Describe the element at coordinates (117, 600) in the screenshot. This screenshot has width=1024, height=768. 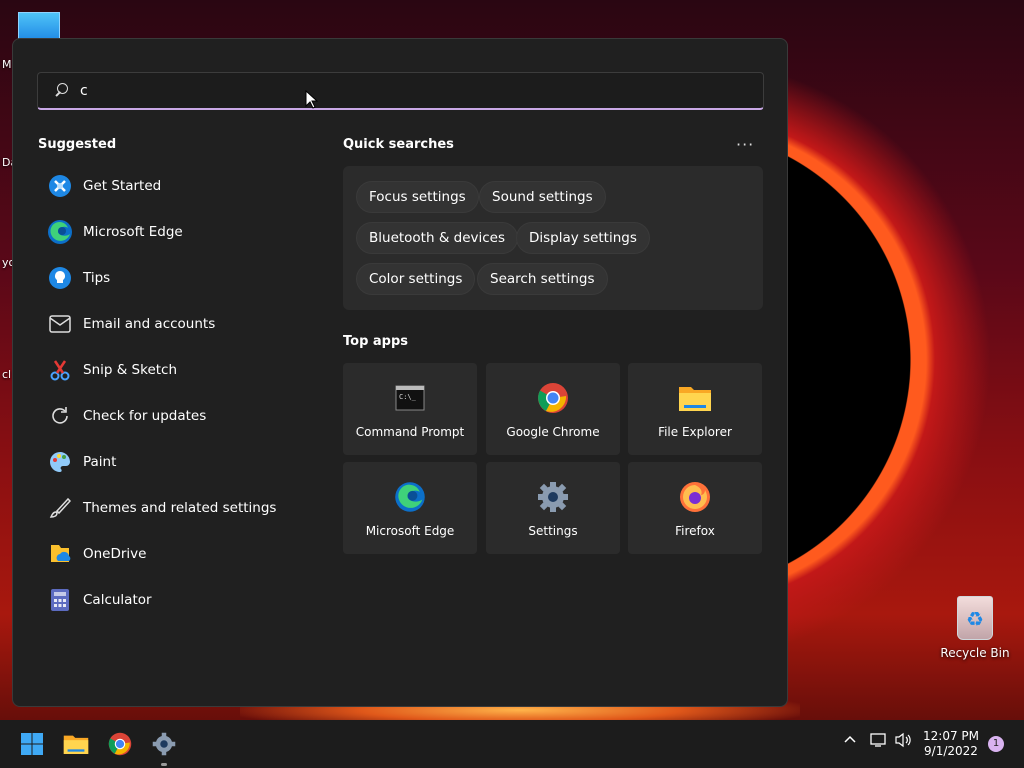
I see `suggested-item-label: Calculator` at that location.